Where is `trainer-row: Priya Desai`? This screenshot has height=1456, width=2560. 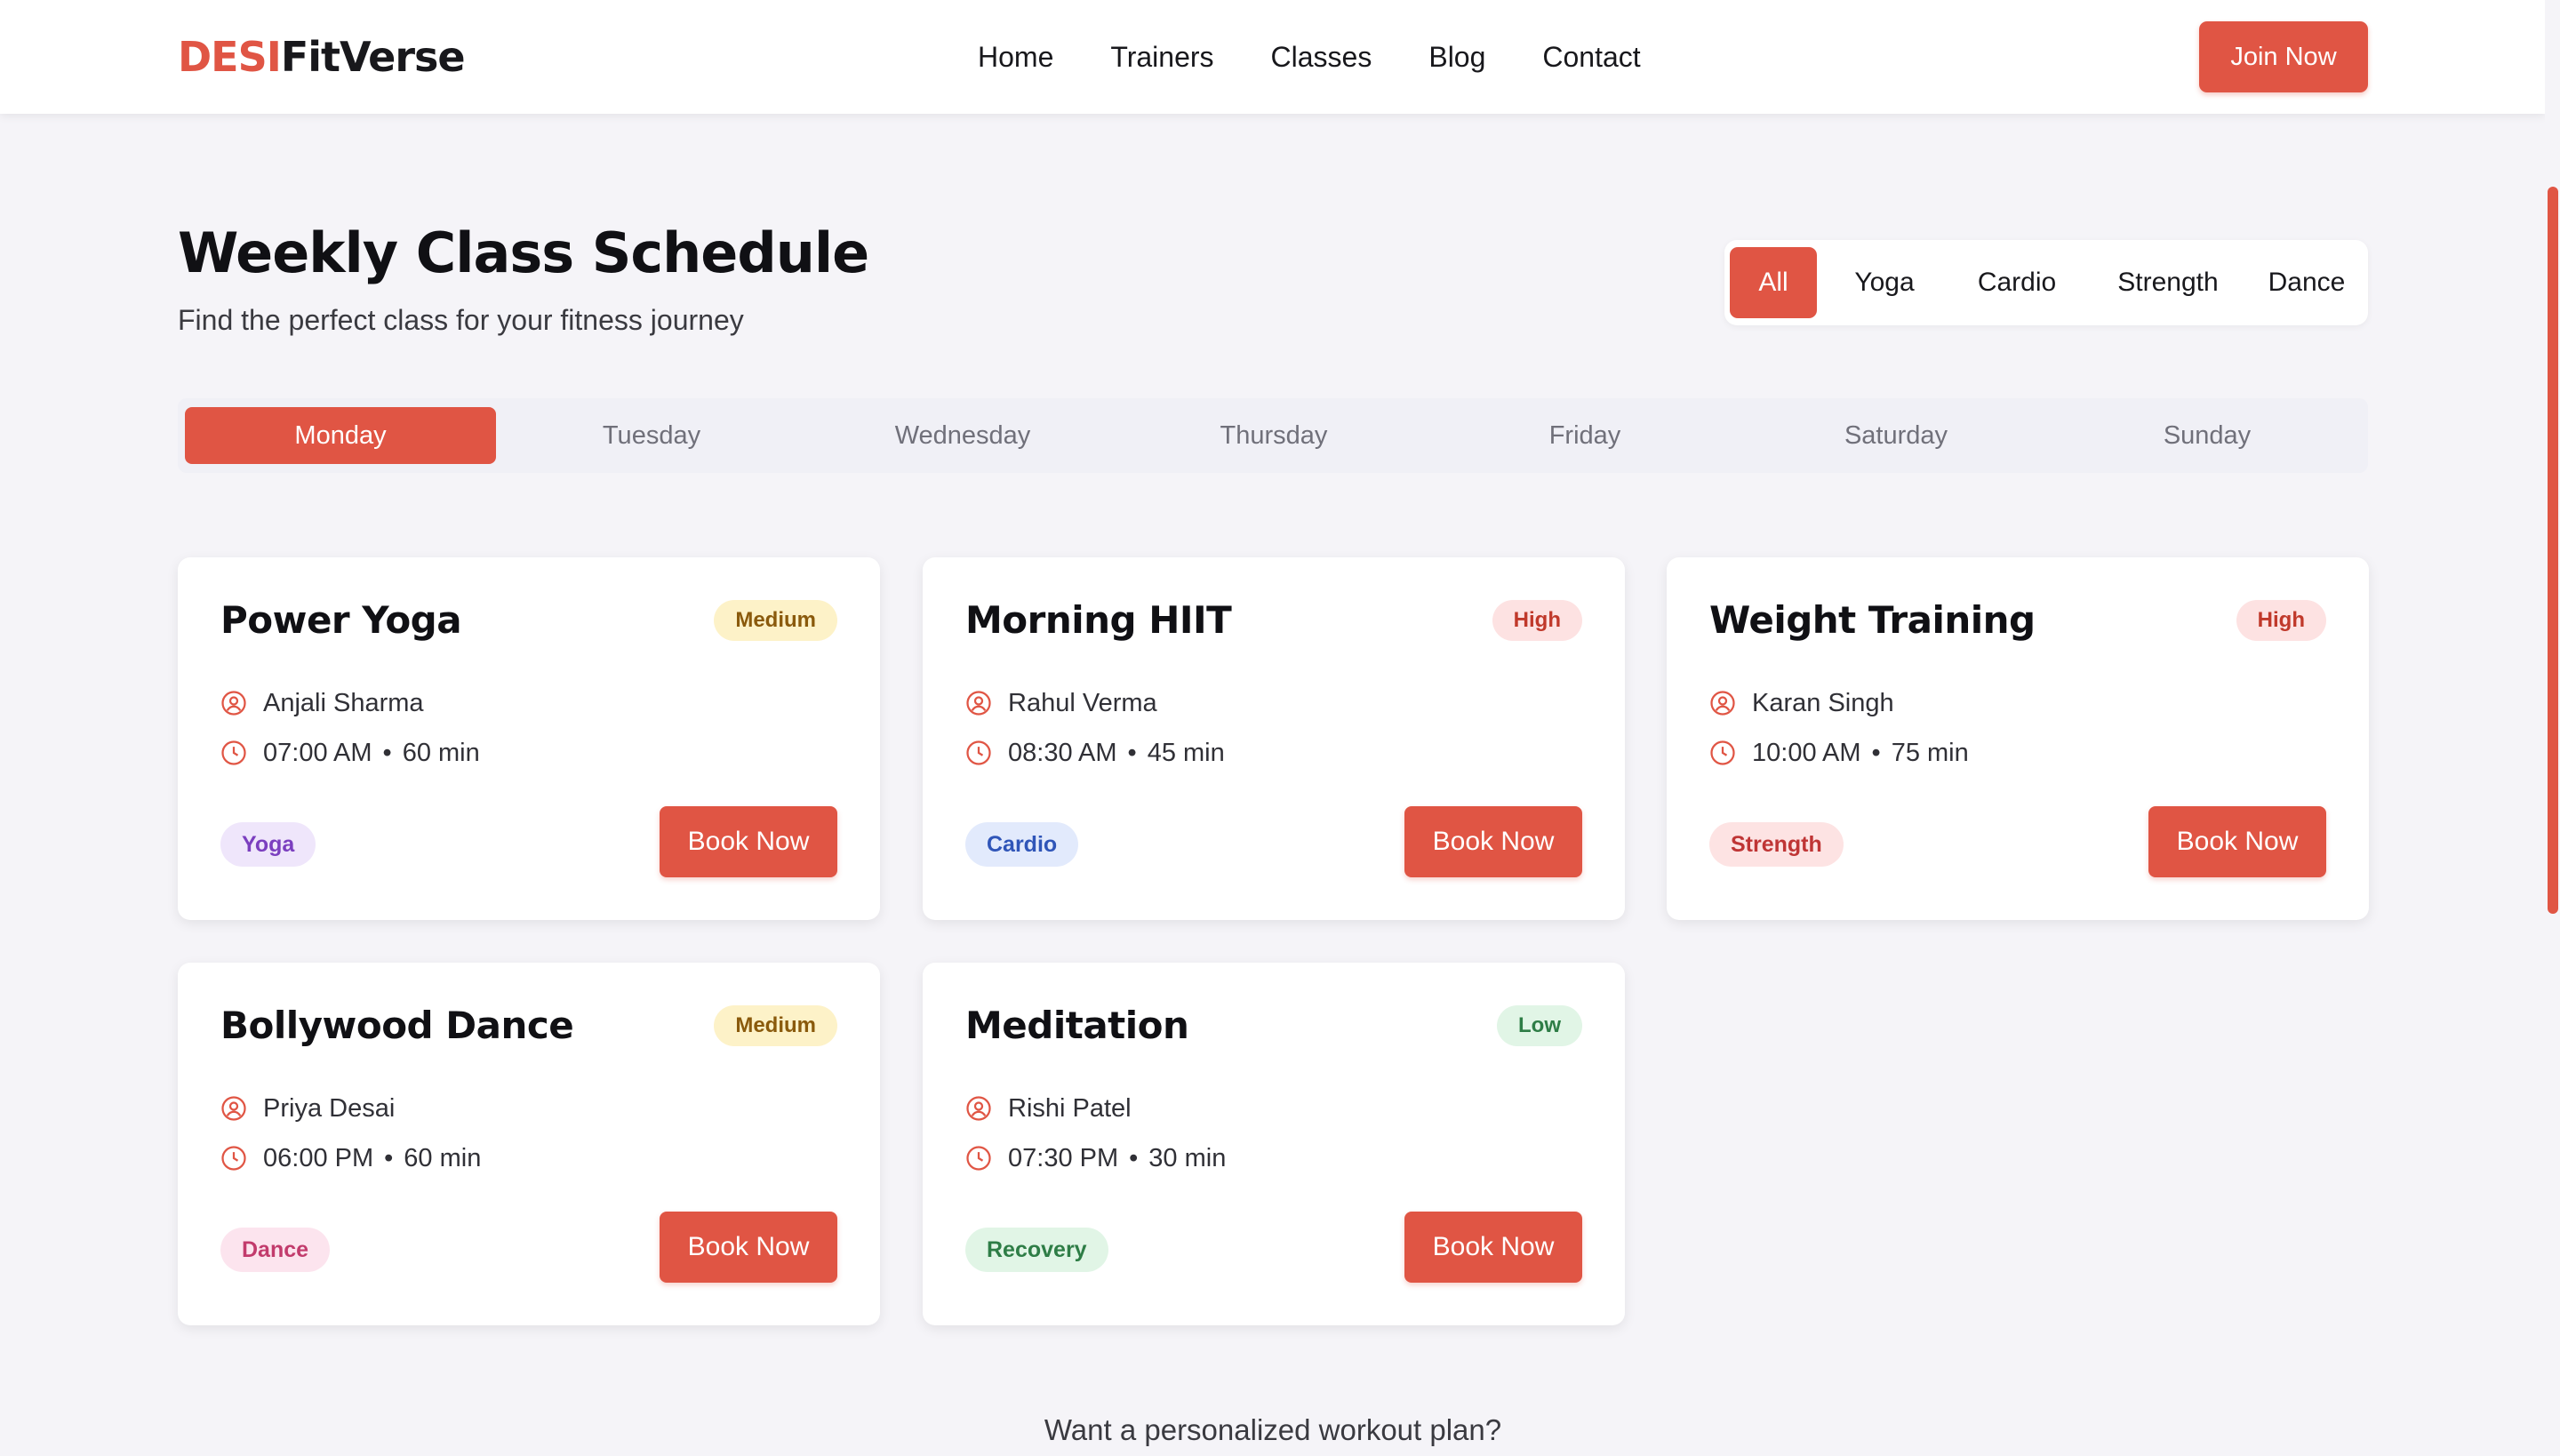 trainer-row: Priya Desai is located at coordinates (307, 1108).